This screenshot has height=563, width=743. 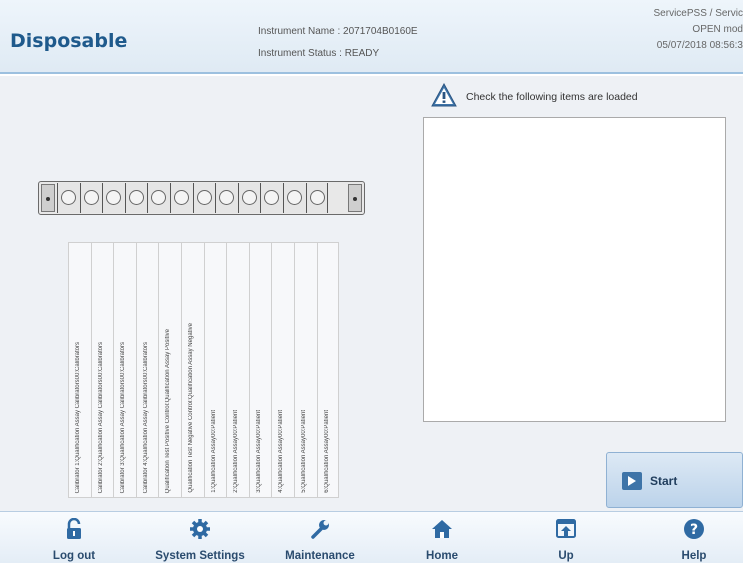 What do you see at coordinates (303, 451) in the screenshot?
I see `slot-label-text: 5:Qualification Assay00:Patient` at bounding box center [303, 451].